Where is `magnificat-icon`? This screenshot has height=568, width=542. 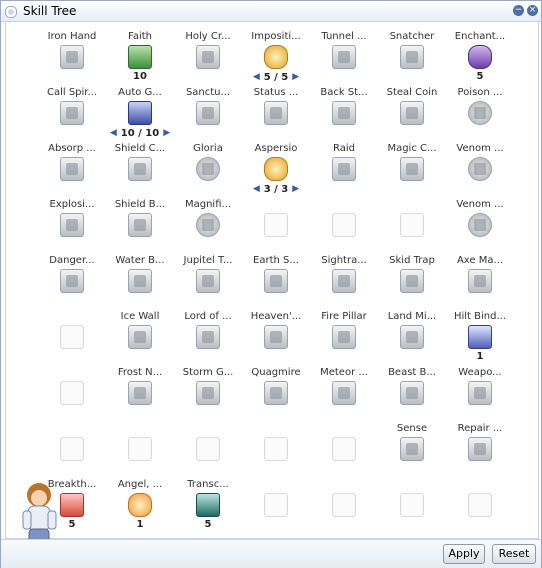 magnificat-icon is located at coordinates (208, 225).